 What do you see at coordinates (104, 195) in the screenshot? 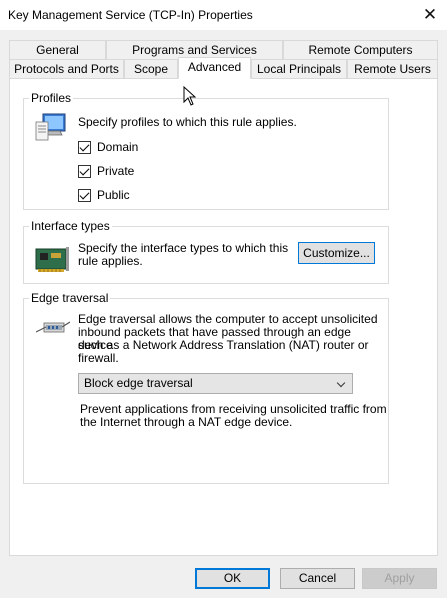
I see `public-checkbox: Public` at bounding box center [104, 195].